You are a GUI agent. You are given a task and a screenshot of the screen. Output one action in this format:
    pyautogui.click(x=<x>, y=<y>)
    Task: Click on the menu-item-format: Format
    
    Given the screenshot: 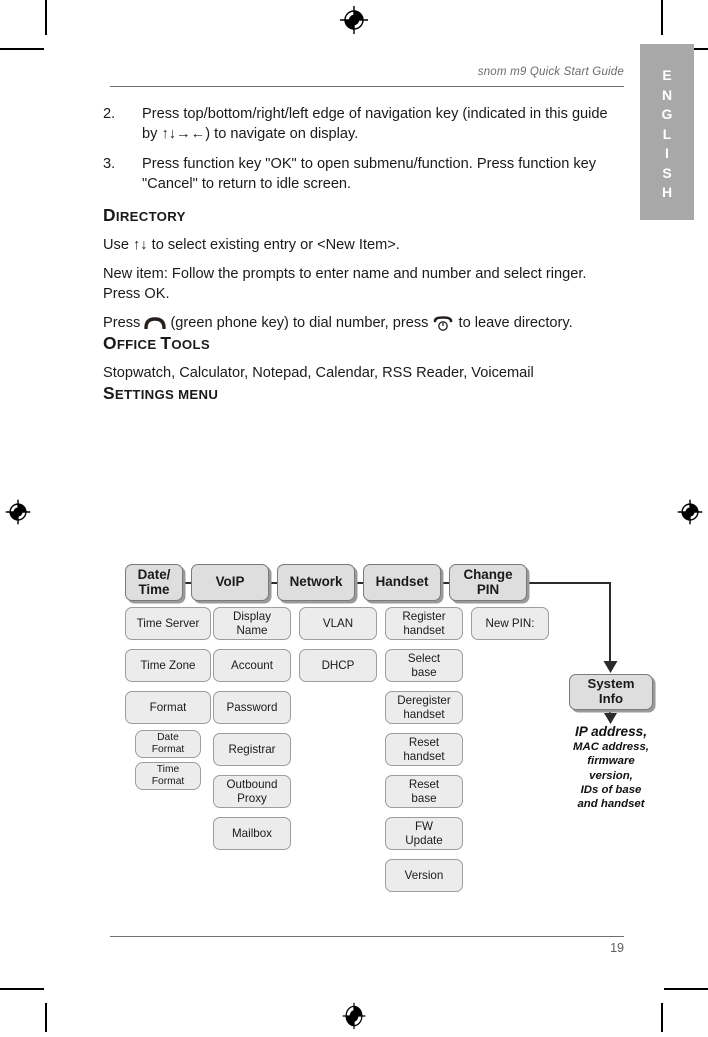 What is the action you would take?
    pyautogui.click(x=168, y=707)
    